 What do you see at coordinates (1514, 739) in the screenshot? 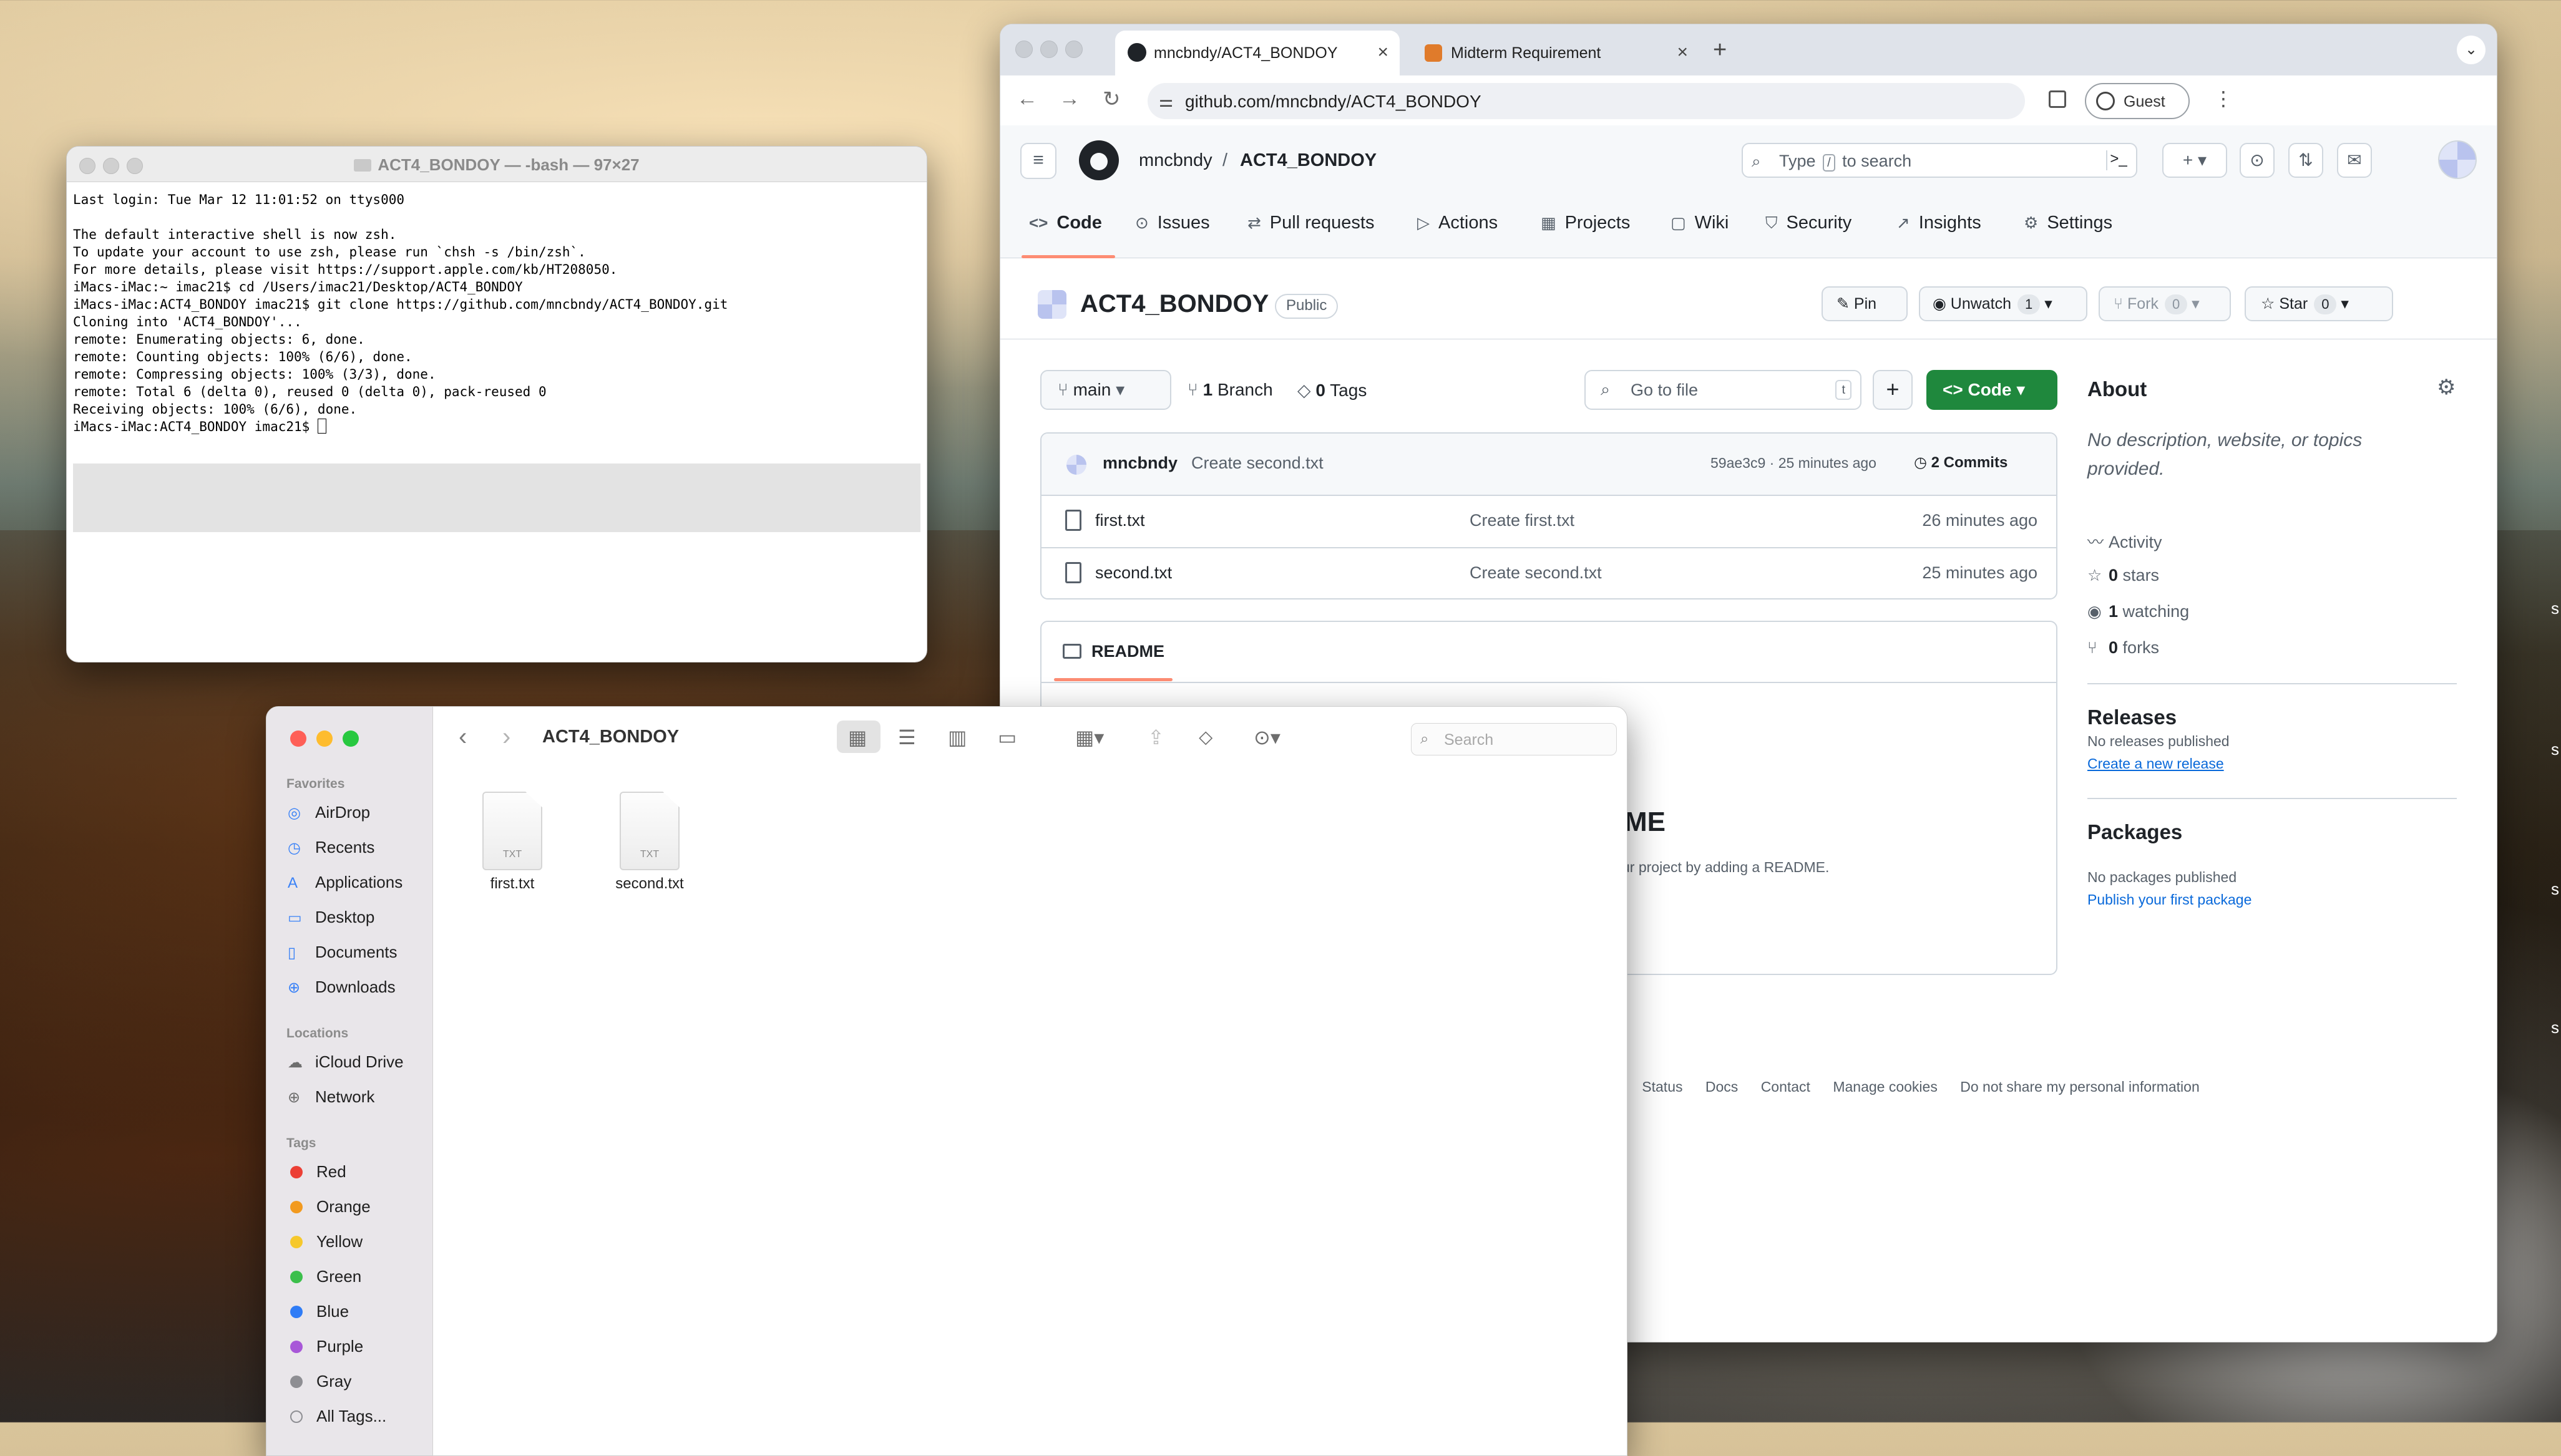
I see `search-input: ⌕ Search` at bounding box center [1514, 739].